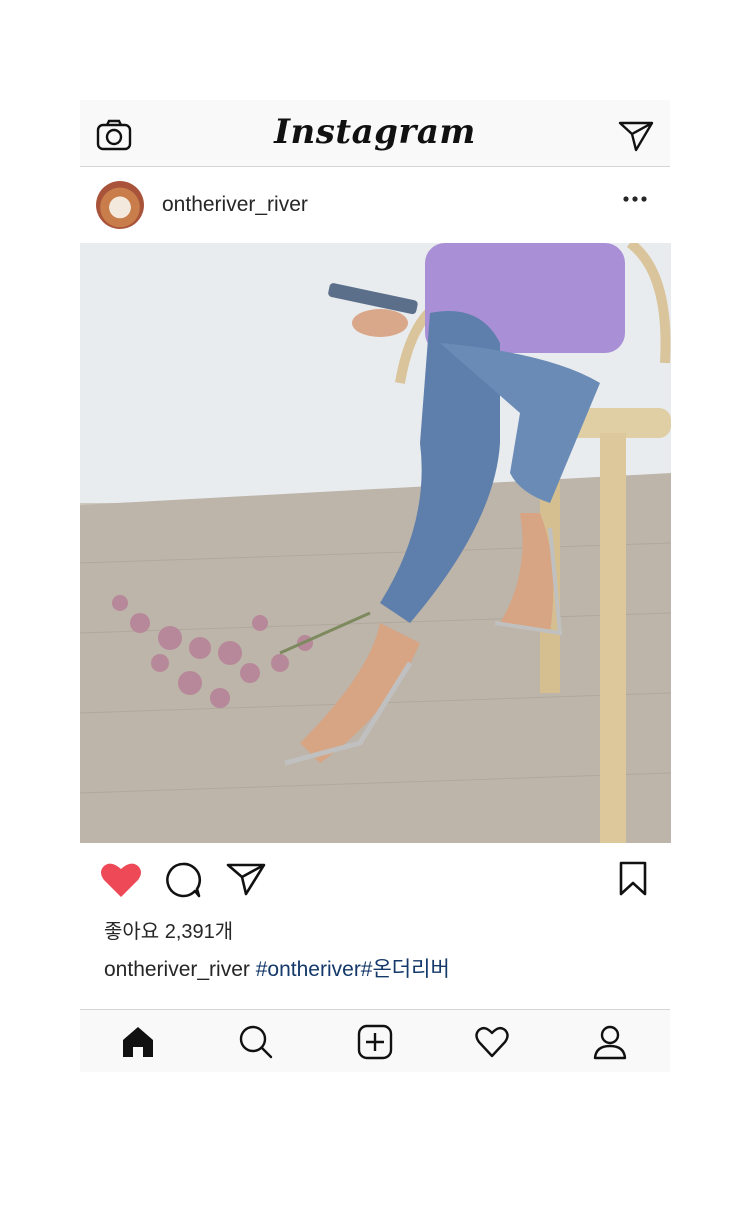 Image resolution: width=750 pixels, height=1214 pixels. Describe the element at coordinates (138, 1042) in the screenshot. I see `home-icon` at that location.